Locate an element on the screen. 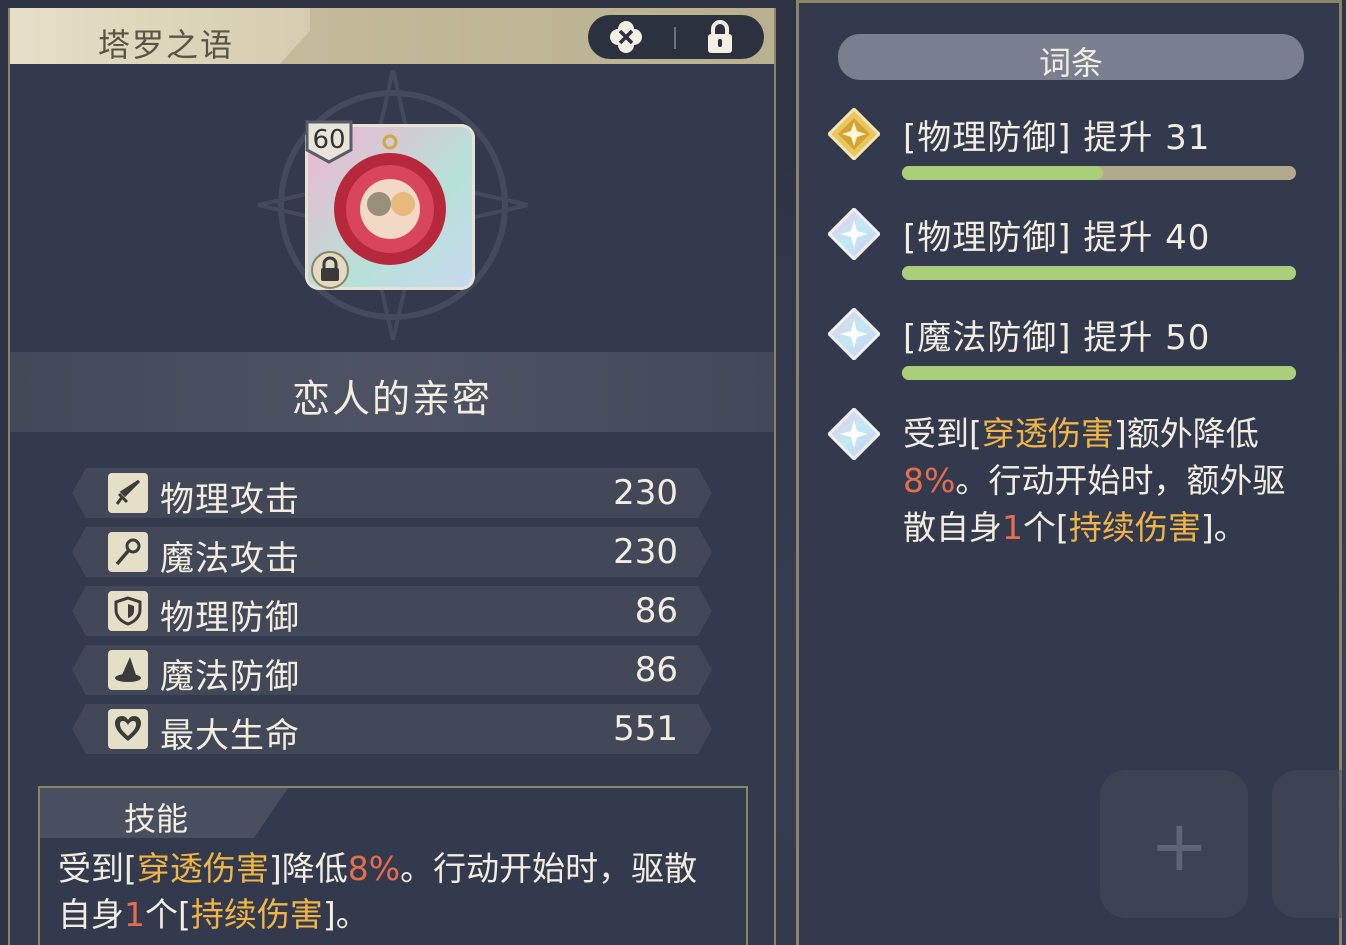 This screenshot has width=1346, height=945. skill-text-part: ]。 is located at coordinates (345, 914).